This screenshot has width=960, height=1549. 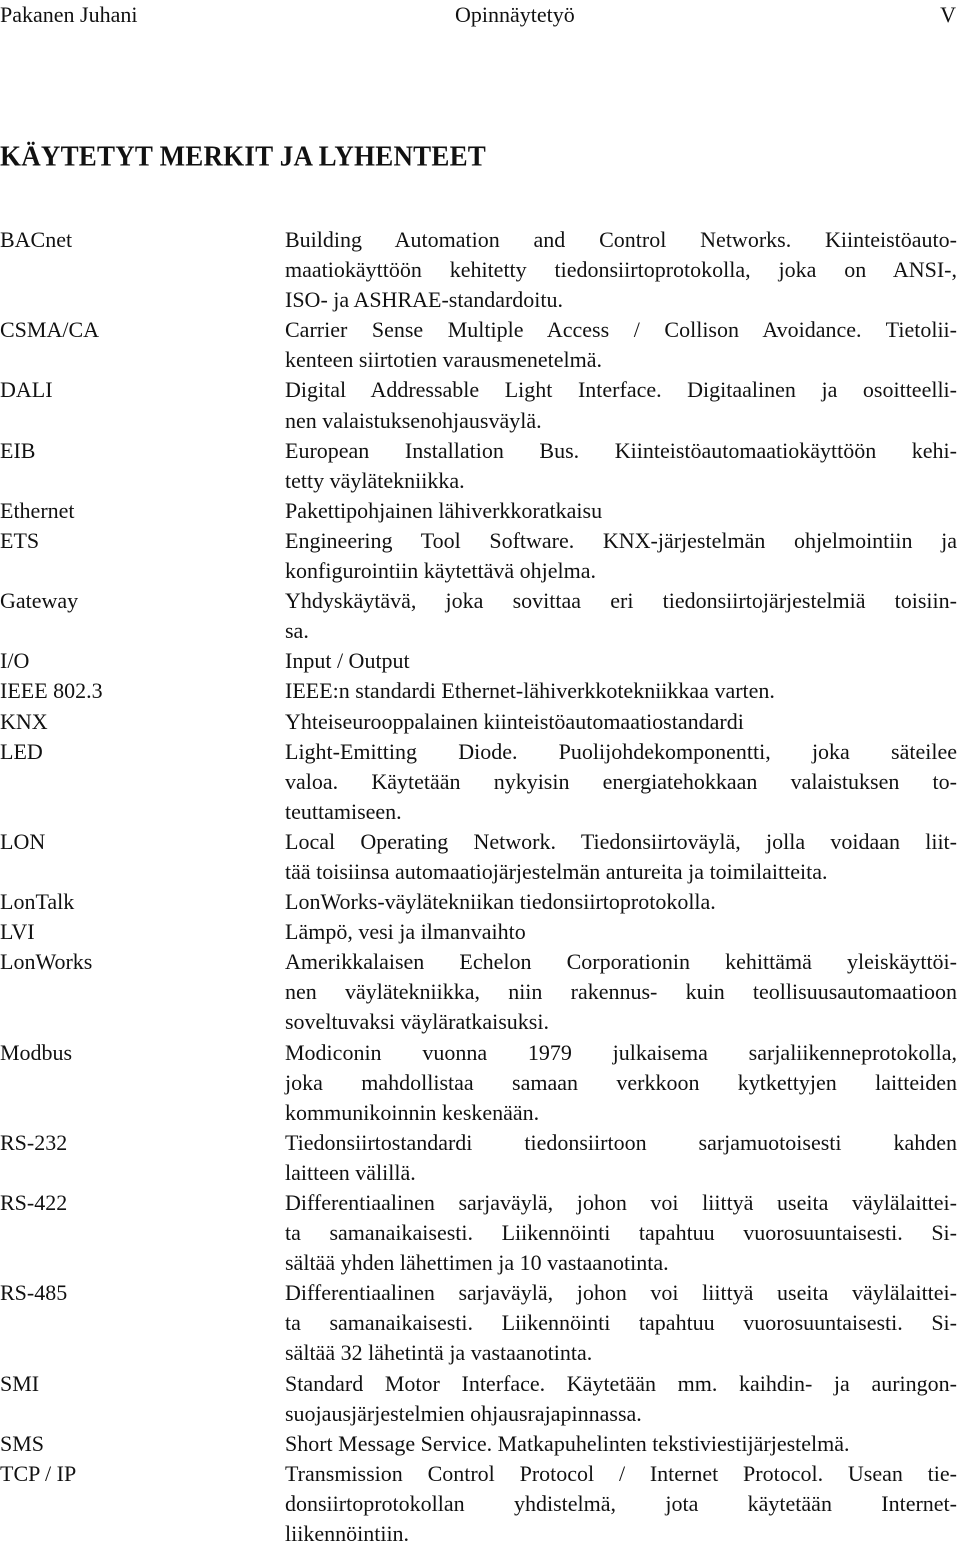 I want to click on definition-line: nen valaistuksenohjausväylä., so click(x=413, y=420).